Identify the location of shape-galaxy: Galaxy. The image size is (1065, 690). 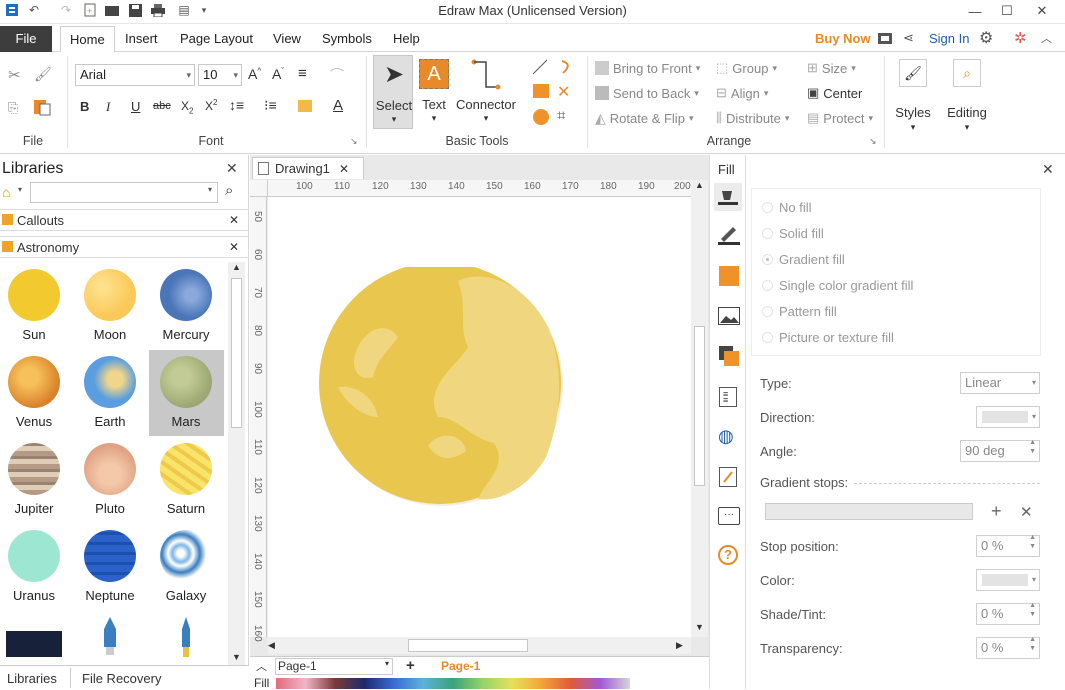
(186, 566).